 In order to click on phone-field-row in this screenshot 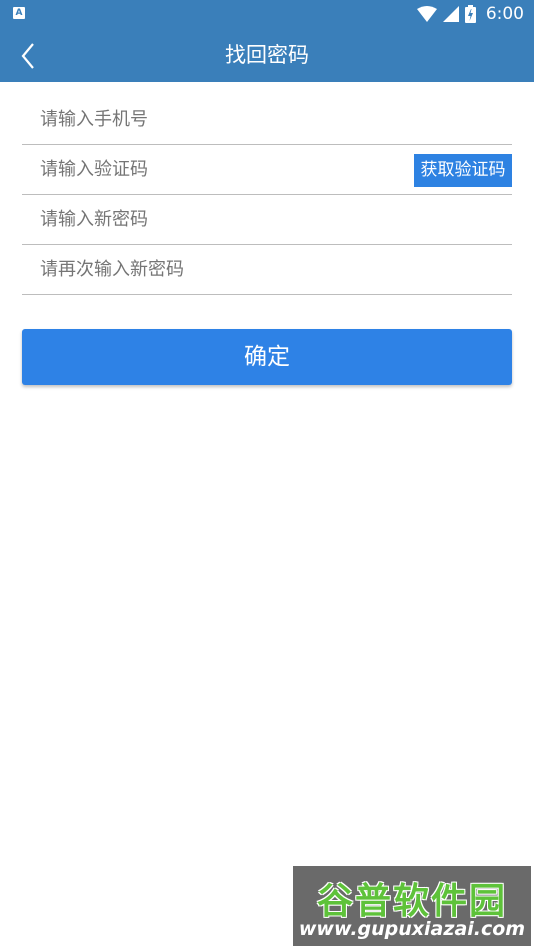, I will do `click(267, 120)`.